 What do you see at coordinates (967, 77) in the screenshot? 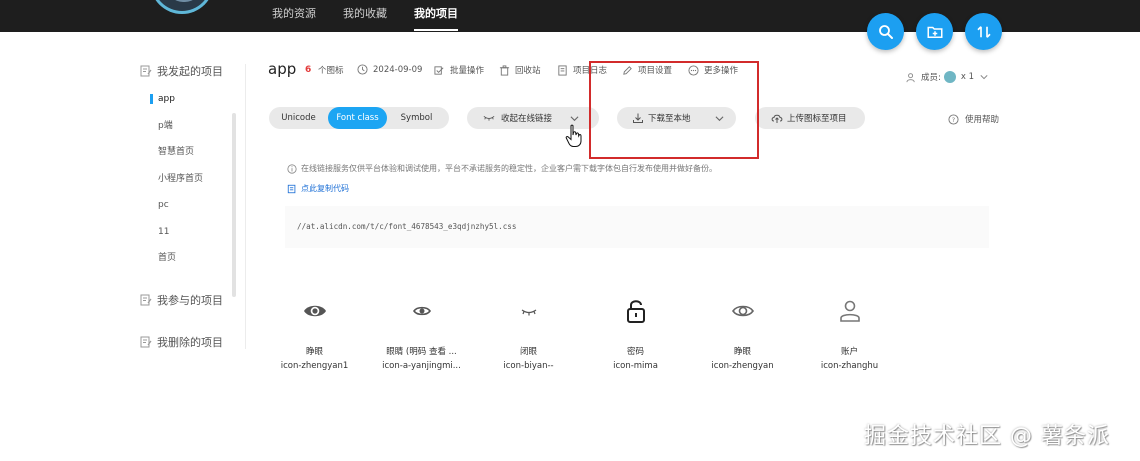
I see `members-count: x 1` at bounding box center [967, 77].